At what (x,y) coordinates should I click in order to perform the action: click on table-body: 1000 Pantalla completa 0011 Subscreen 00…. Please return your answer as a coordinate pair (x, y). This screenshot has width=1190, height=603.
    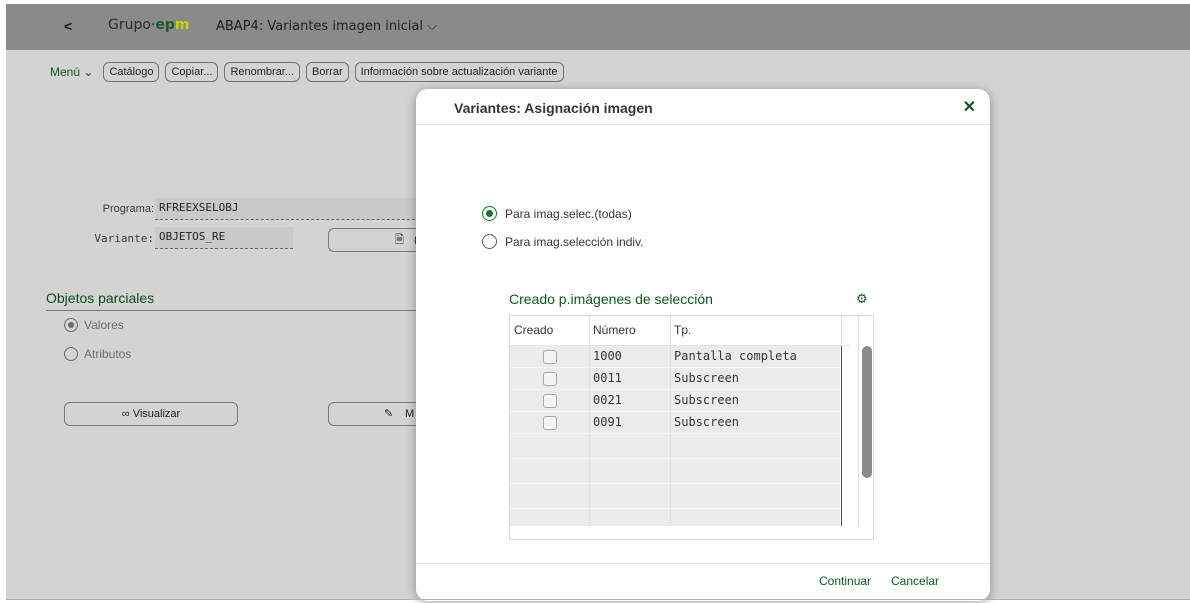
    Looking at the image, I should click on (675, 436).